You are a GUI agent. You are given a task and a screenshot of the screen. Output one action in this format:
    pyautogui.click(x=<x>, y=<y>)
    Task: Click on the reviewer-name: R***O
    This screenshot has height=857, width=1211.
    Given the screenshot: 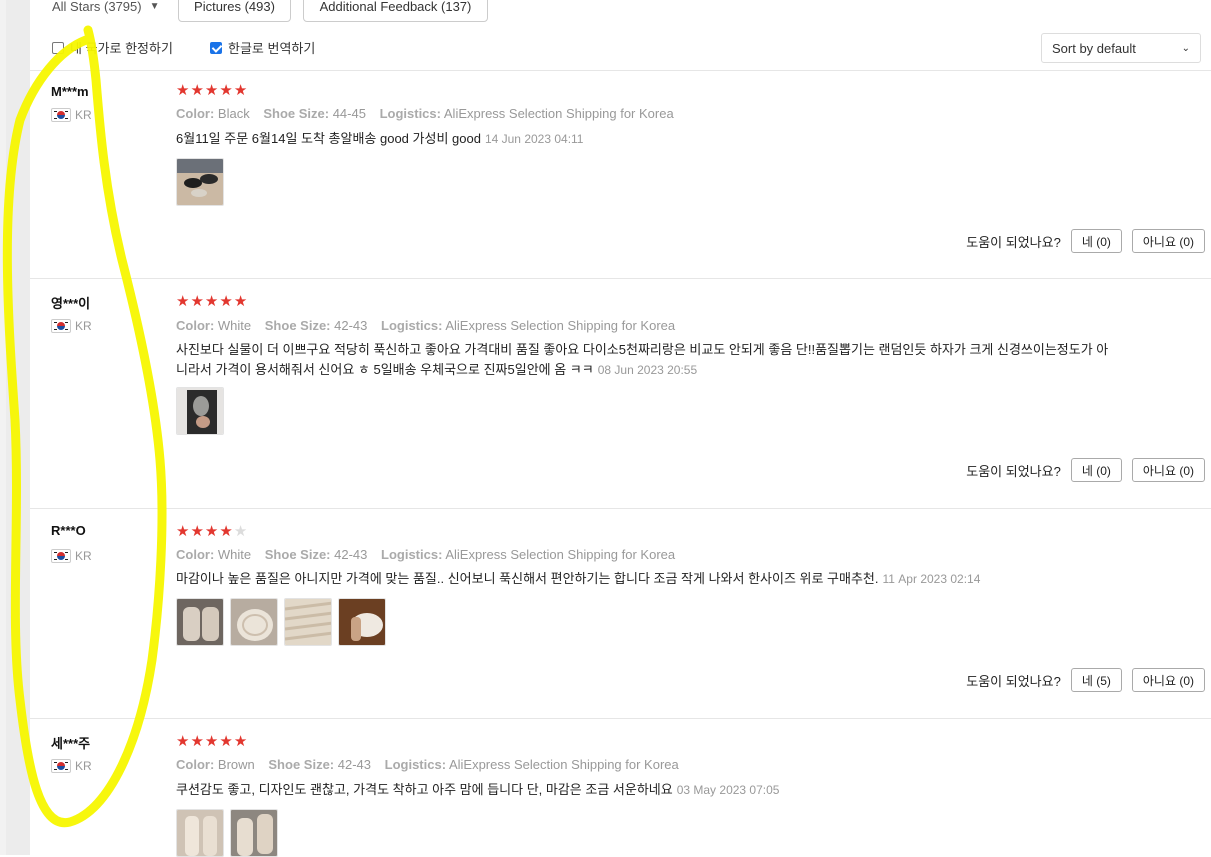 What is the action you would take?
    pyautogui.click(x=68, y=530)
    